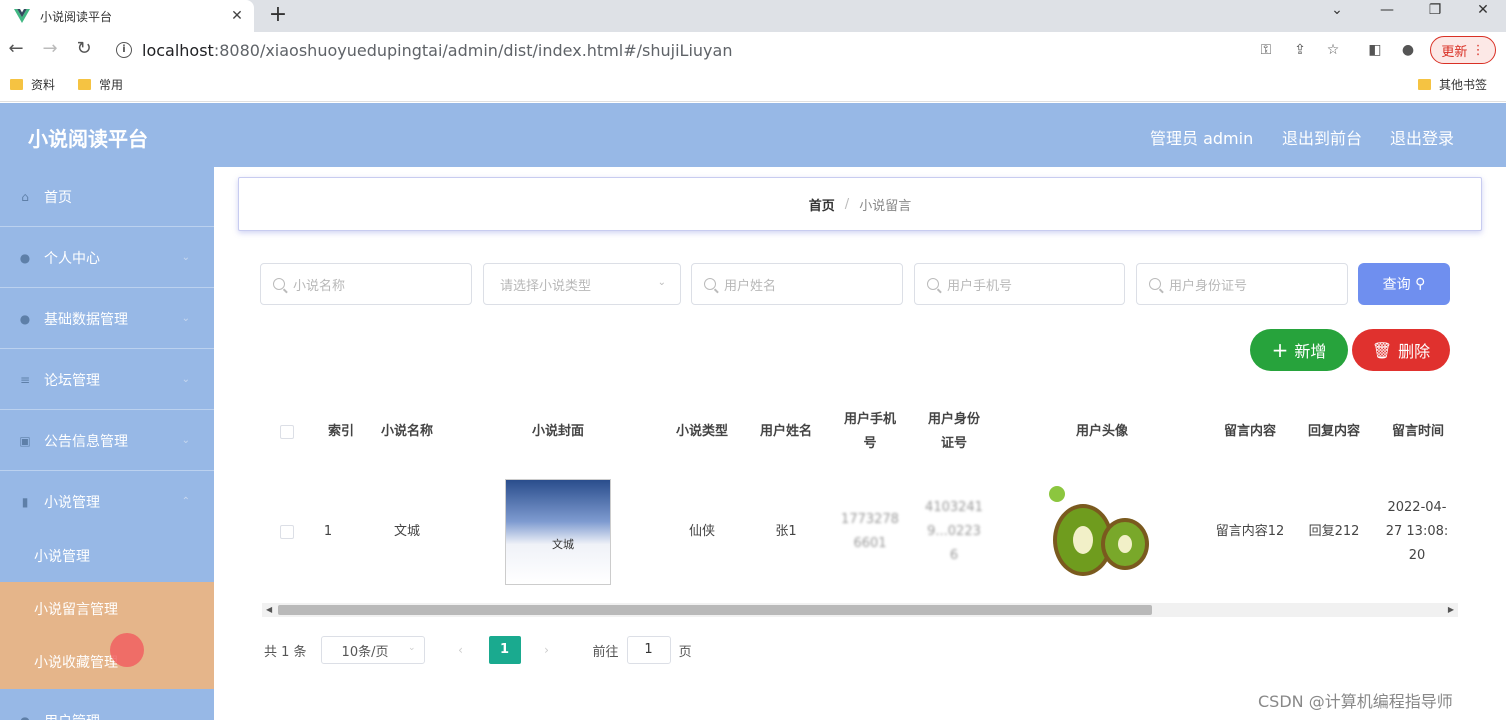 The height and width of the screenshot is (720, 1506). Describe the element at coordinates (980, 286) in the screenshot. I see `input-placeholder: 用户手机号` at that location.